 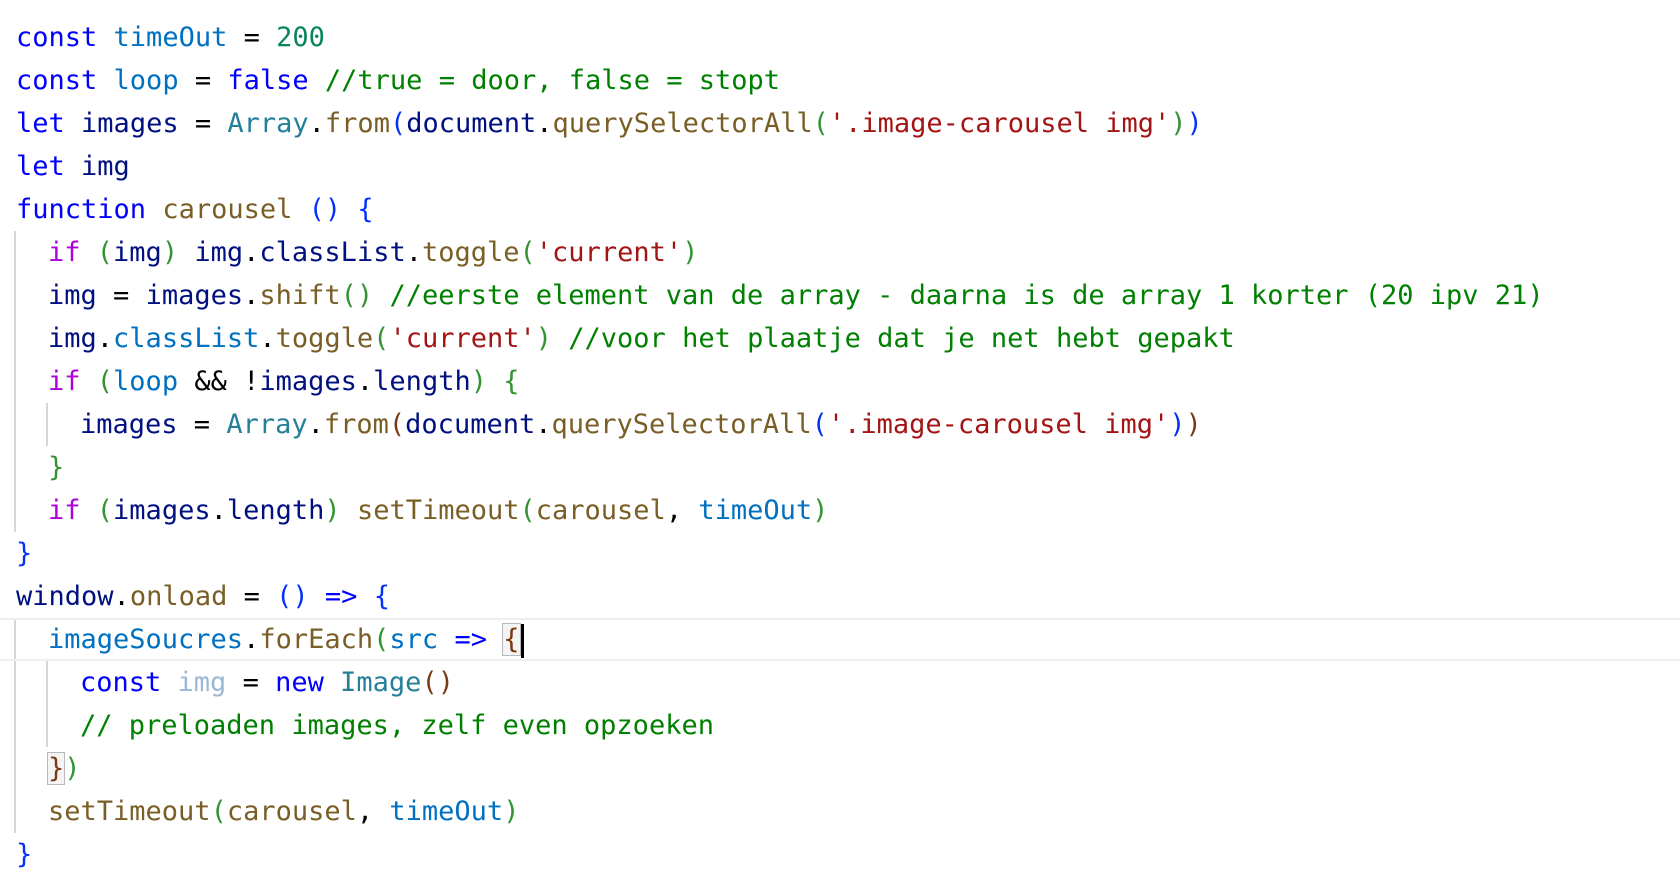 I want to click on code-token: carousel, so click(x=600, y=510).